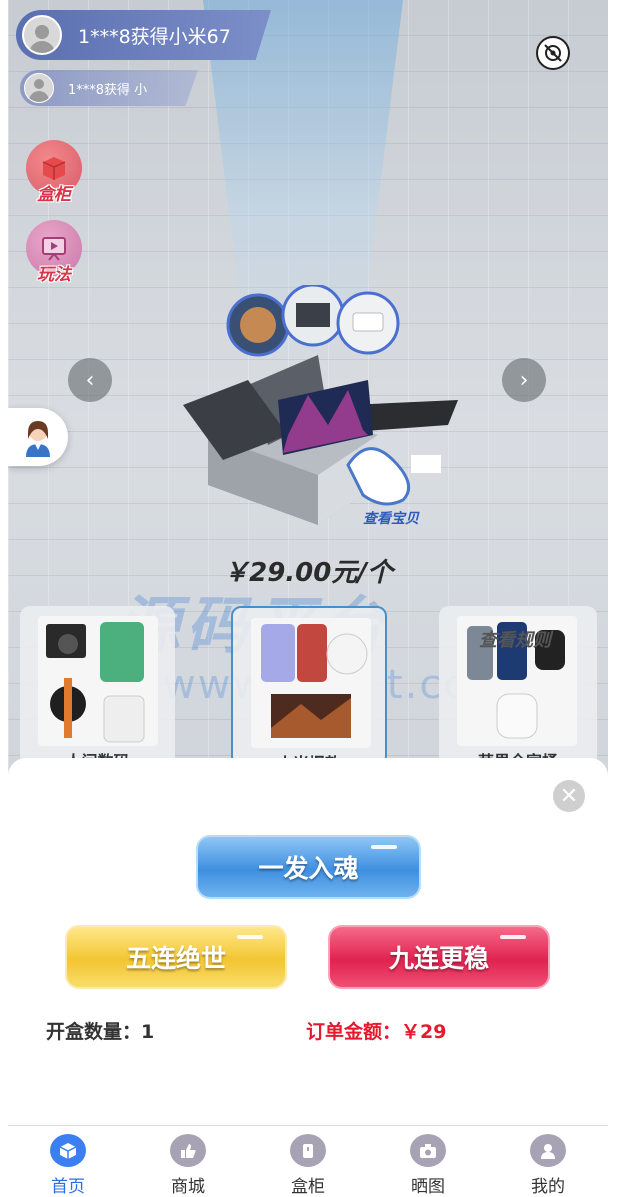  I want to click on carousel-prev-button: ‹, so click(90, 380).